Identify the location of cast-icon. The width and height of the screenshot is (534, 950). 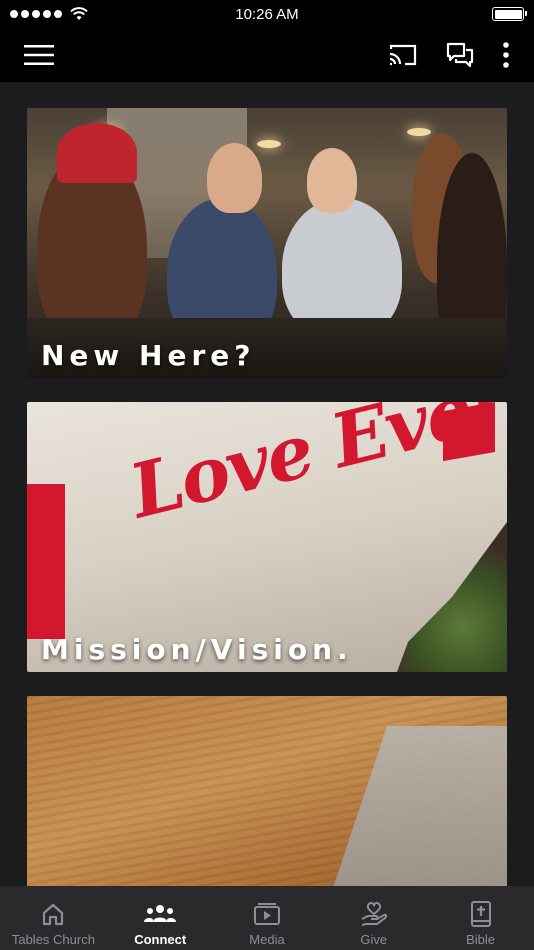
(403, 55).